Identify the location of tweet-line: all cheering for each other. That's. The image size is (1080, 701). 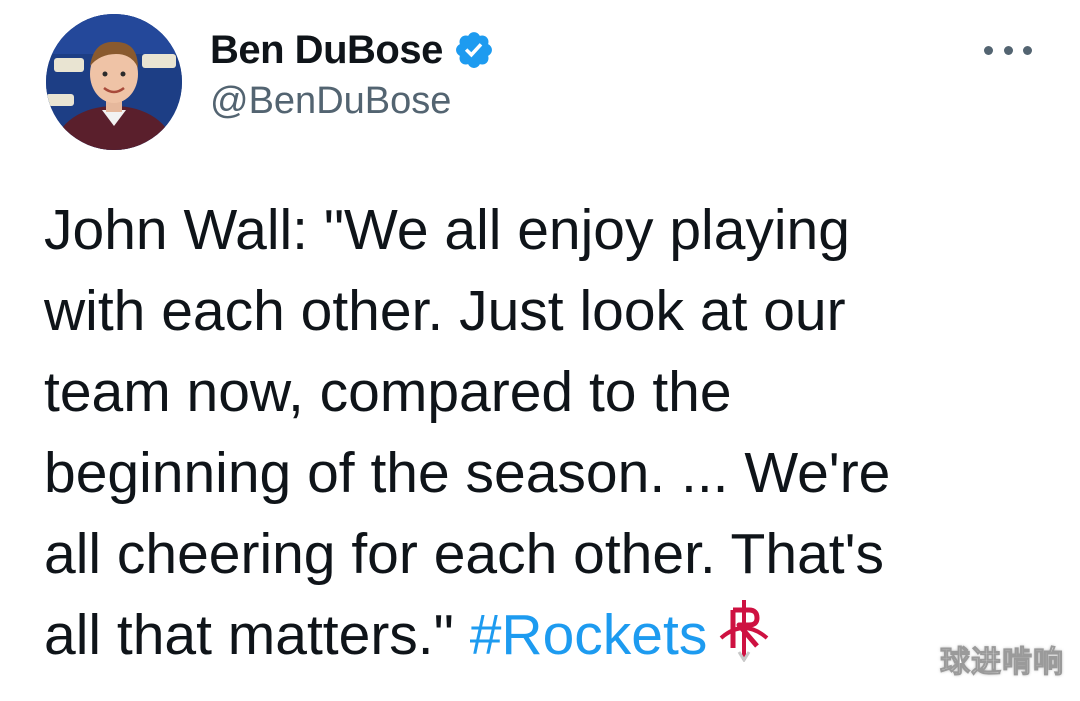
(464, 554).